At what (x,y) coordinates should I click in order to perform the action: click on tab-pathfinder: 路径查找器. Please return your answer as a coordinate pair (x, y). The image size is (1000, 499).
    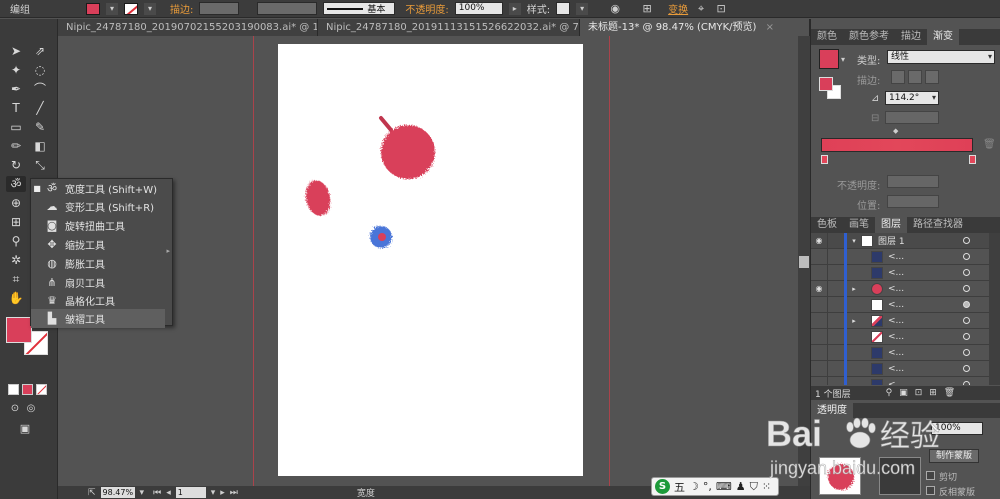
    Looking at the image, I should click on (938, 225).